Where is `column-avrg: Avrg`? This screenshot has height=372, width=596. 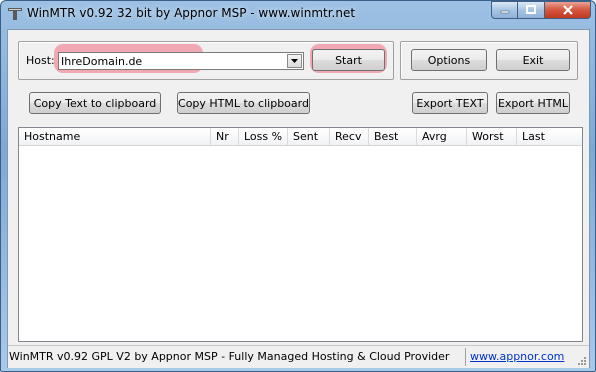
column-avrg: Avrg is located at coordinates (442, 136).